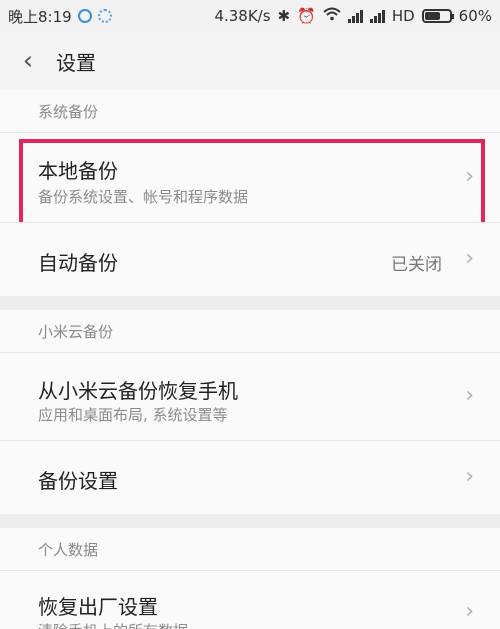 The width and height of the screenshot is (500, 629). Describe the element at coordinates (355, 16) in the screenshot. I see `signal-icon` at that location.